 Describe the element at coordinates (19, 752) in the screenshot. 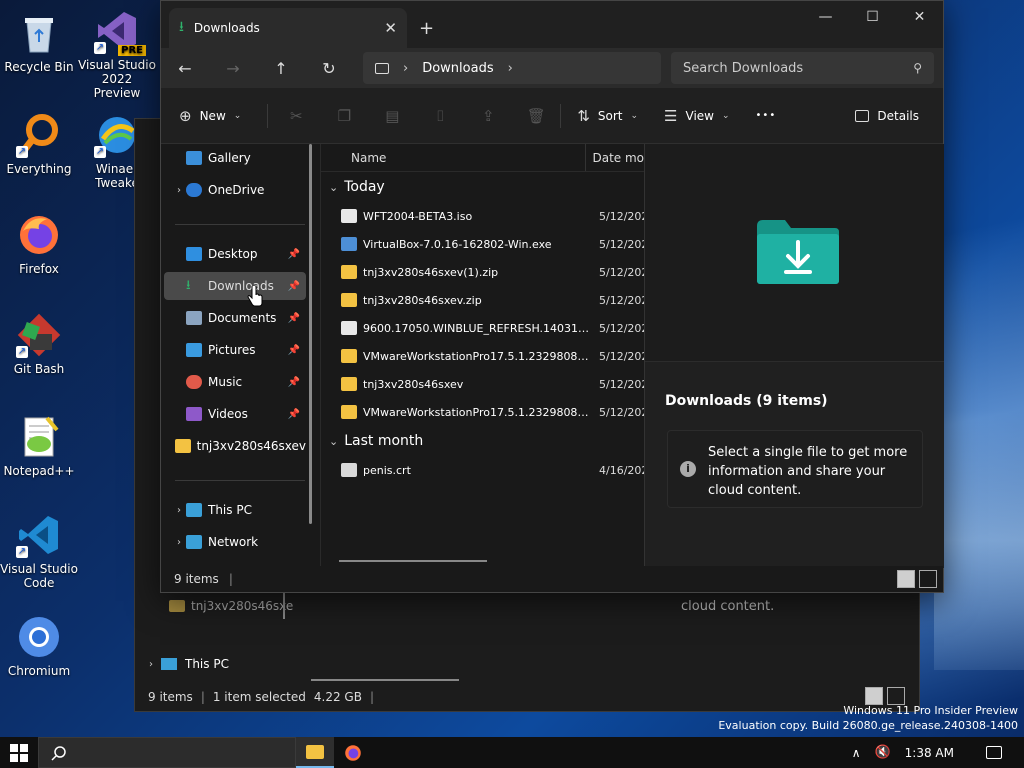

I see `start-button` at that location.